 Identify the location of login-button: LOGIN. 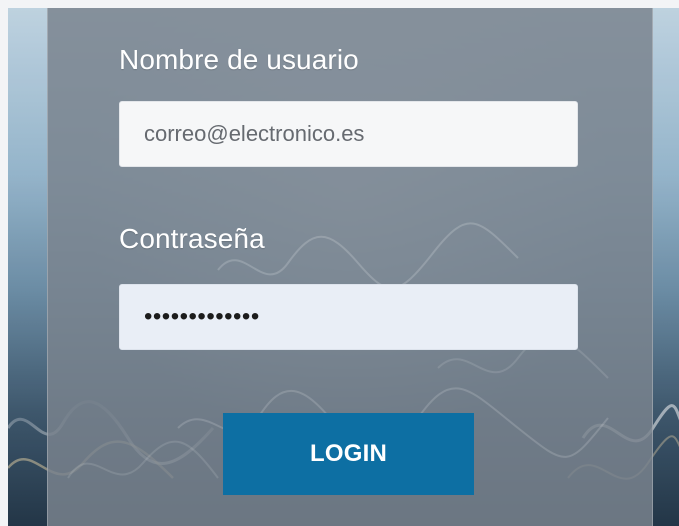
(348, 454).